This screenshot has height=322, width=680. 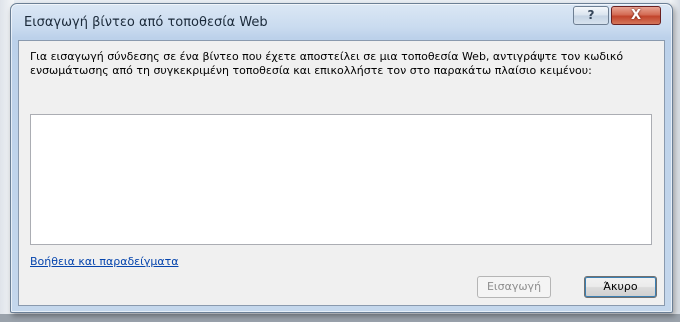 I want to click on dialog-title: Εισαγωγή βίντεο από τοποθεσία Web, so click(x=146, y=22).